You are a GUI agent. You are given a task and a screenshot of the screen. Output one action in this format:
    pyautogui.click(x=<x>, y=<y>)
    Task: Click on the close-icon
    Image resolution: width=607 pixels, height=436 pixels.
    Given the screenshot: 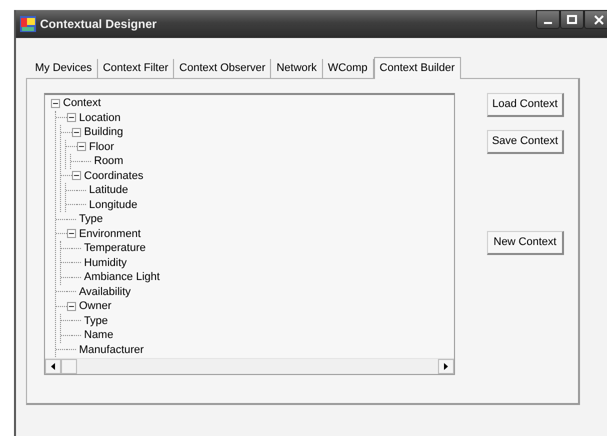 What is the action you would take?
    pyautogui.click(x=599, y=19)
    